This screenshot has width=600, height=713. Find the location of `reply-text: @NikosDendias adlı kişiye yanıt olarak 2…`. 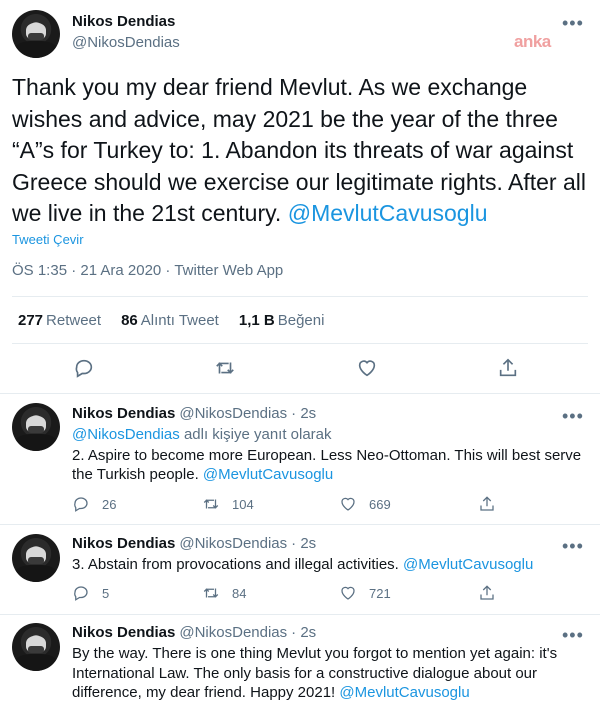

reply-text: @NikosDendias adlı kişiye yanıt olarak 2… is located at coordinates (327, 454).